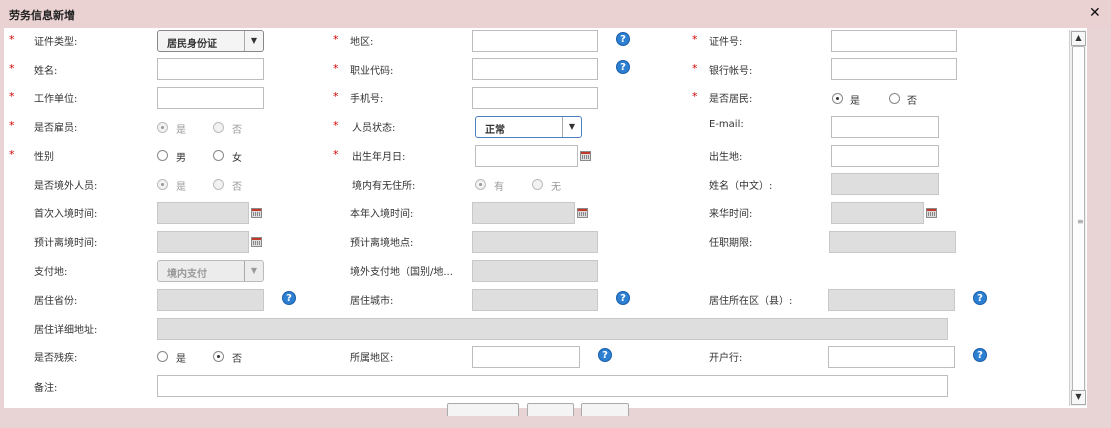 This screenshot has width=1111, height=428. What do you see at coordinates (535, 300) in the screenshot?
I see `residence-city-input` at bounding box center [535, 300].